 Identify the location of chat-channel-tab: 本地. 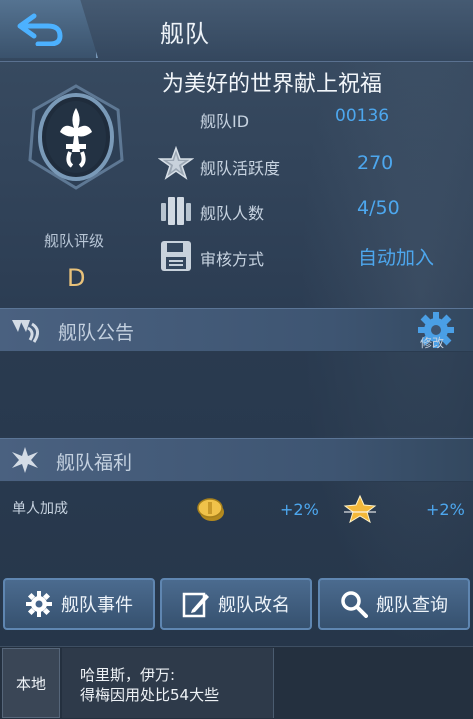
(31, 683).